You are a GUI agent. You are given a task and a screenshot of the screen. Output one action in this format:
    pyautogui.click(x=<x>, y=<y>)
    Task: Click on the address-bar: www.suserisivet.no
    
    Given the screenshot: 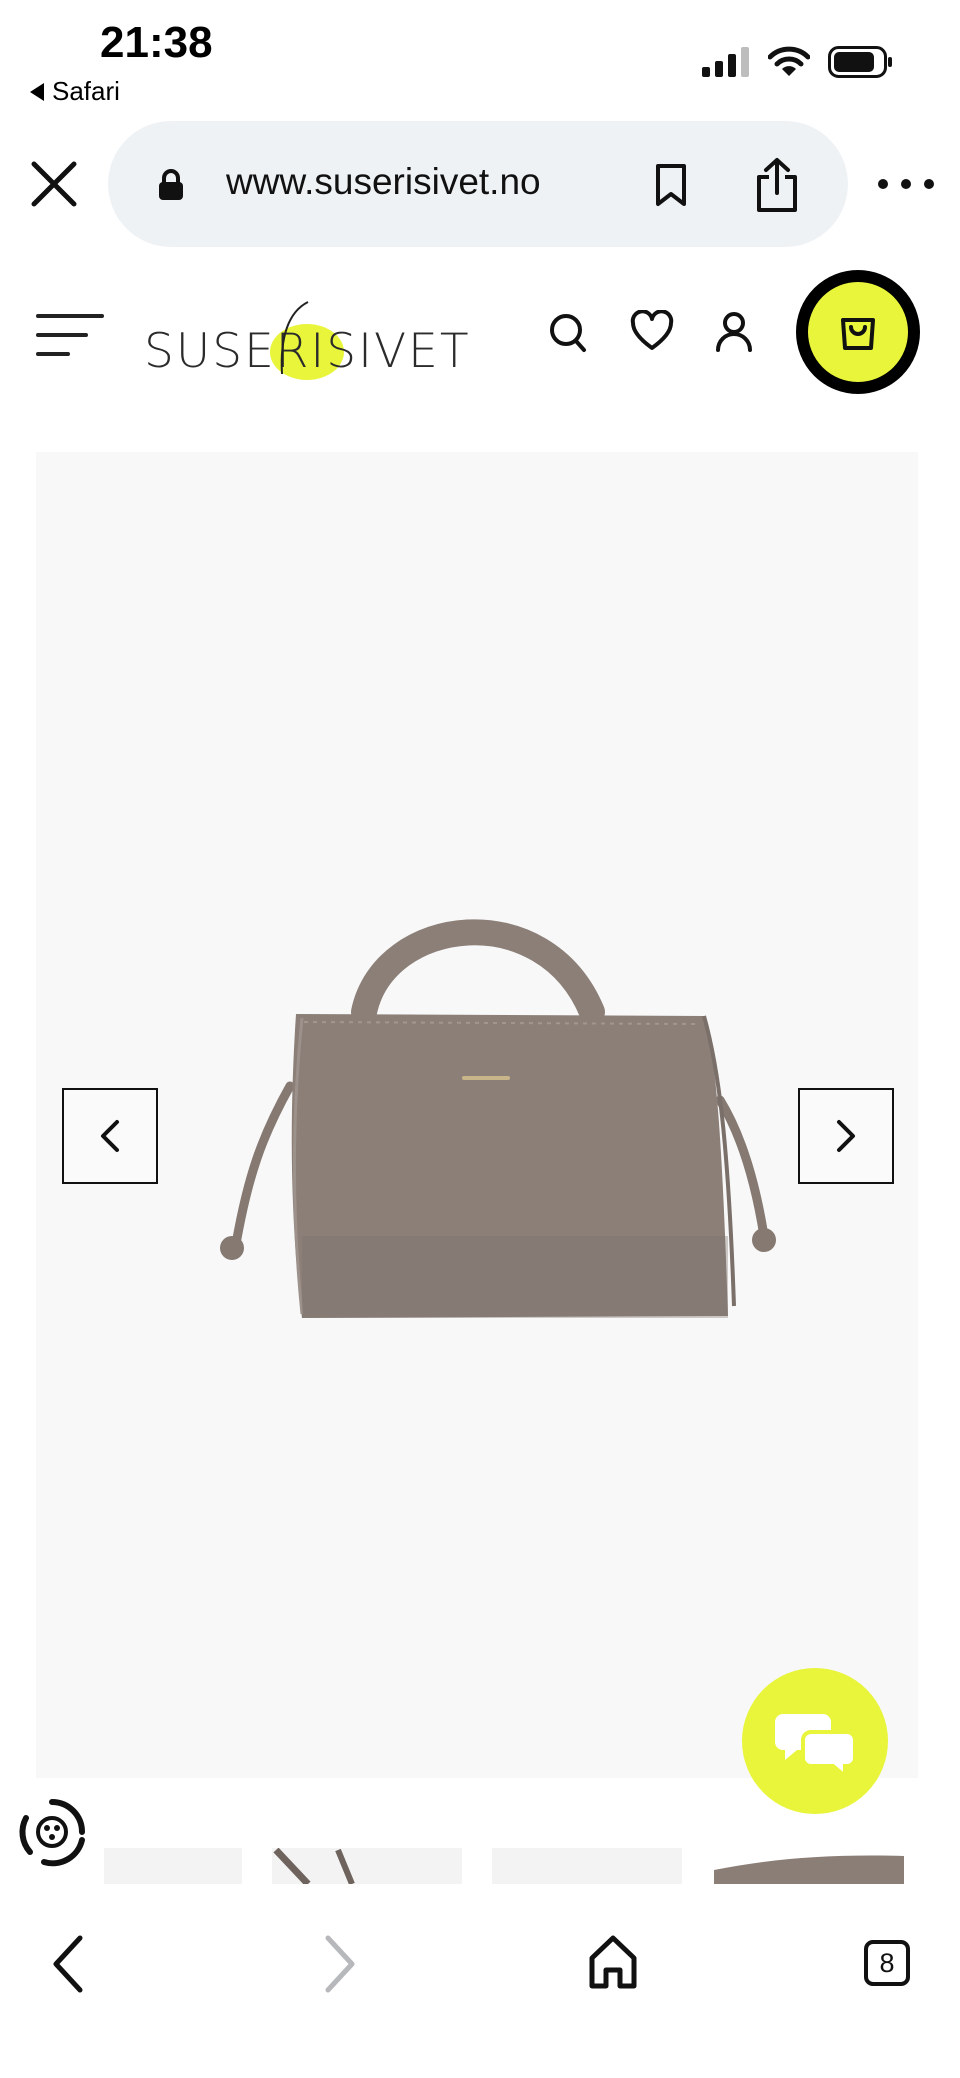 What is the action you would take?
    pyautogui.click(x=478, y=184)
    